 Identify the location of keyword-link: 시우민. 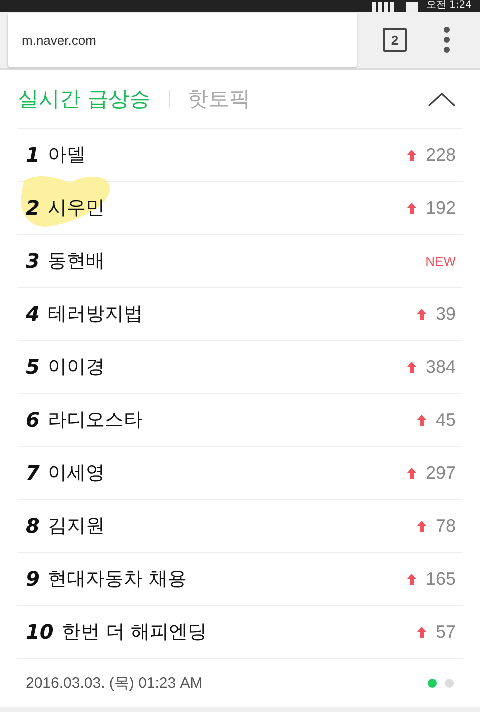
(76, 208).